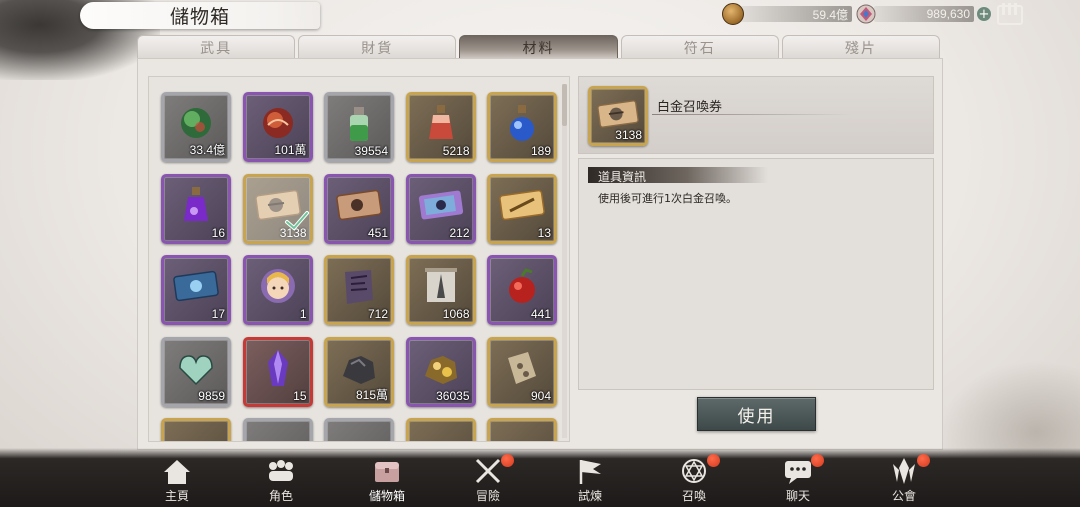 The height and width of the screenshot is (507, 1080). I want to click on nav-home: 主頁, so click(177, 478).